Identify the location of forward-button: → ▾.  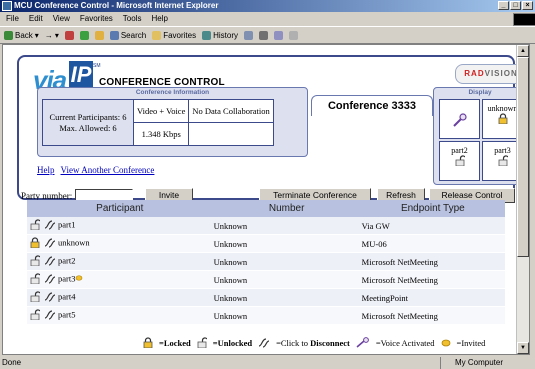
(52, 35).